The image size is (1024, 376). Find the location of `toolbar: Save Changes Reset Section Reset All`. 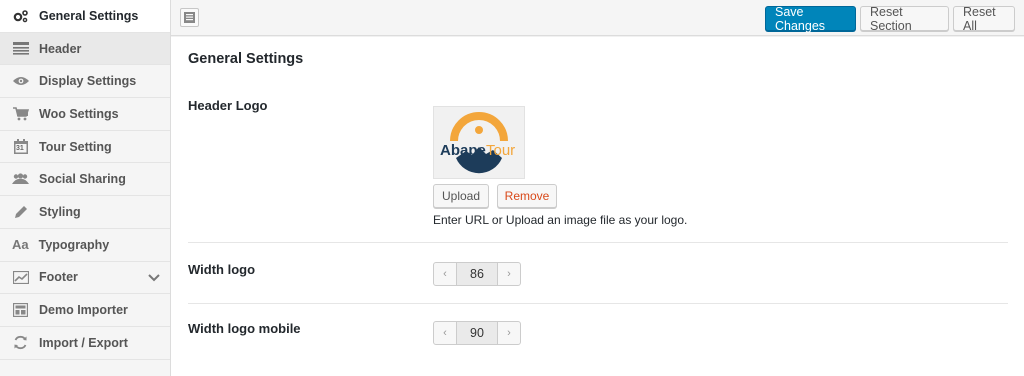

toolbar: Save Changes Reset Section Reset All is located at coordinates (597, 18).